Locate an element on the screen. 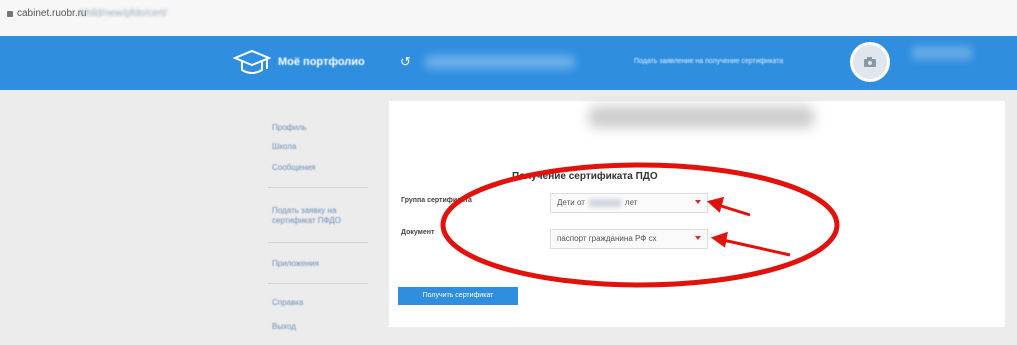 This screenshot has width=1017, height=345. sidebar-item-profile: Профиль is located at coordinates (289, 128).